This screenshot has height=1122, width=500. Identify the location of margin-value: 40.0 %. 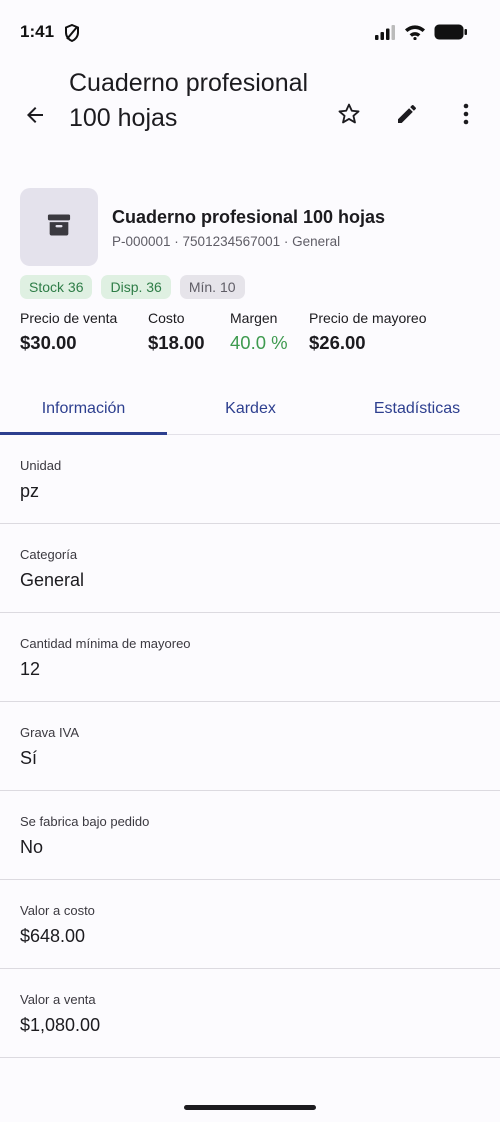
(259, 342).